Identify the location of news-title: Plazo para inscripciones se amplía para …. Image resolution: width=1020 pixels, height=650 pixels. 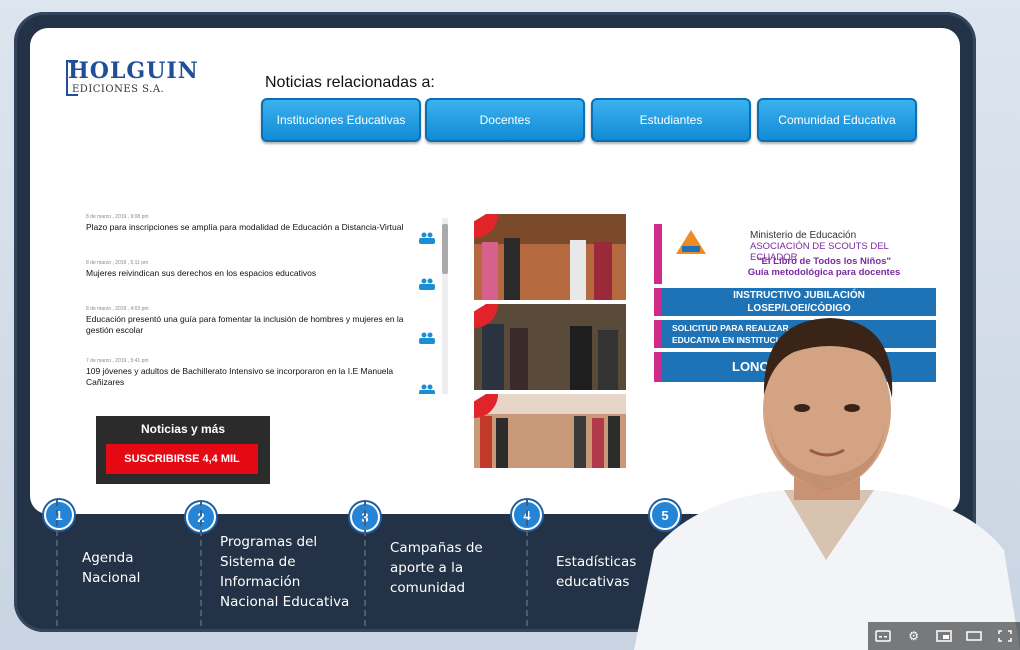
(251, 227).